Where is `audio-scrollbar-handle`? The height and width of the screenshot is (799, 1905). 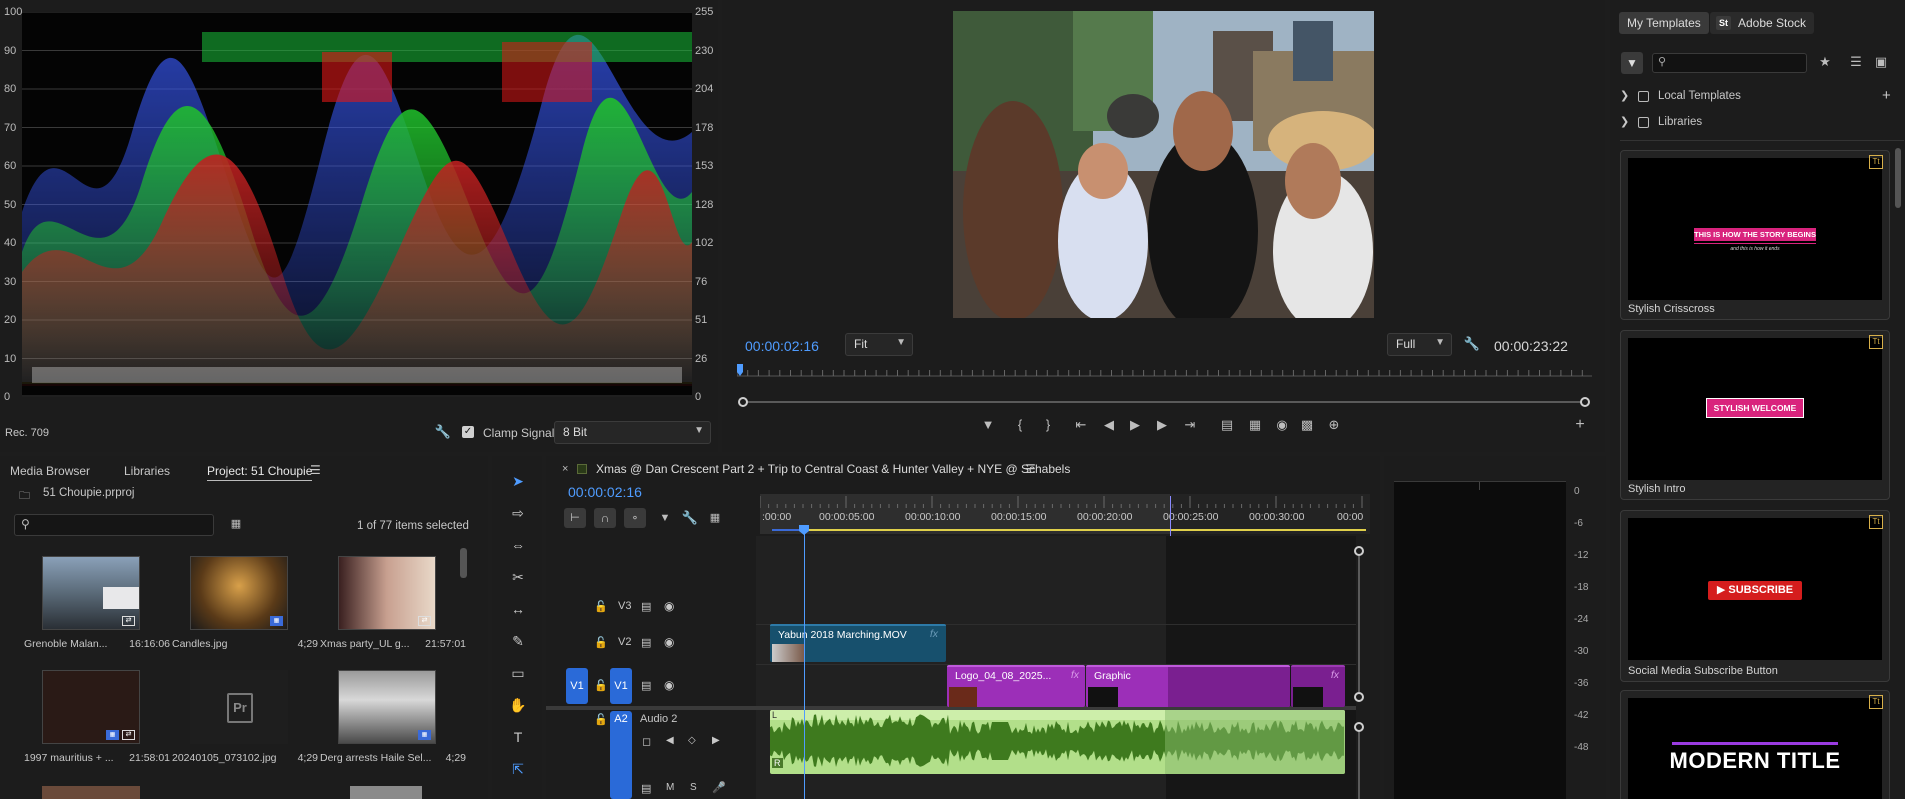
audio-scrollbar-handle is located at coordinates (1359, 727).